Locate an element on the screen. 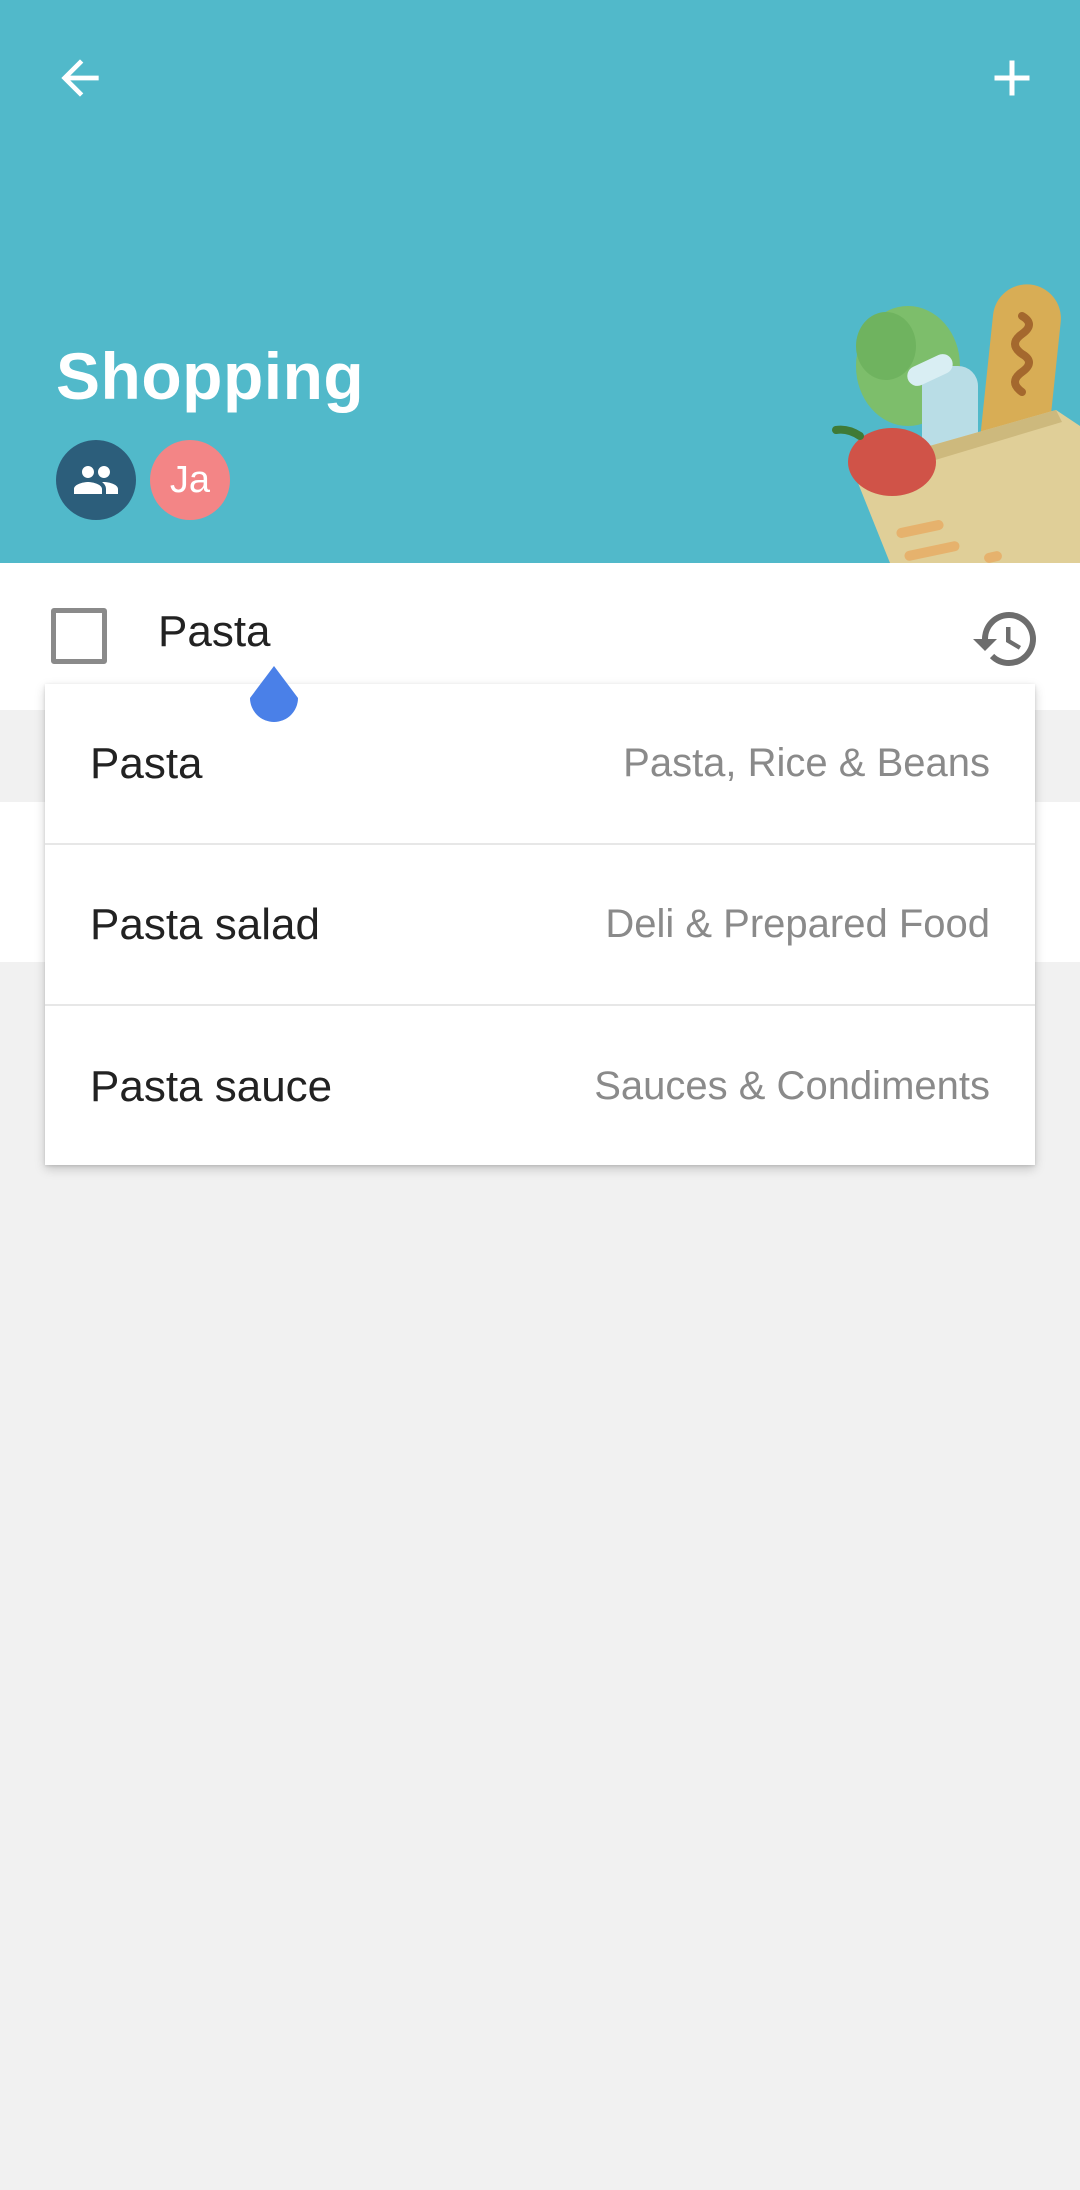 The width and height of the screenshot is (1080, 2190). suggestion-category: Deli & Prepared Food is located at coordinates (797, 924).